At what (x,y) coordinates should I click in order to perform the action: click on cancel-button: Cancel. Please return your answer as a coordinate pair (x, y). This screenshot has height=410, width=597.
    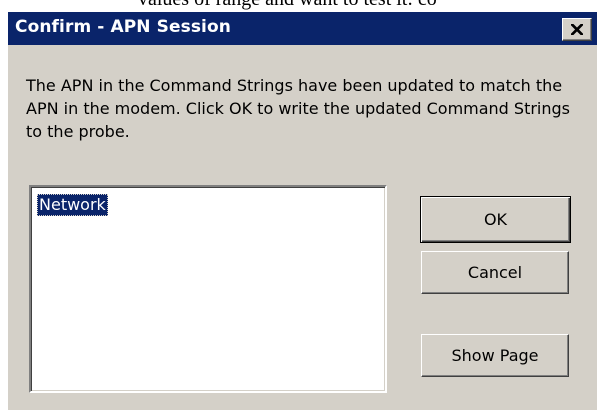
    Looking at the image, I should click on (495, 272).